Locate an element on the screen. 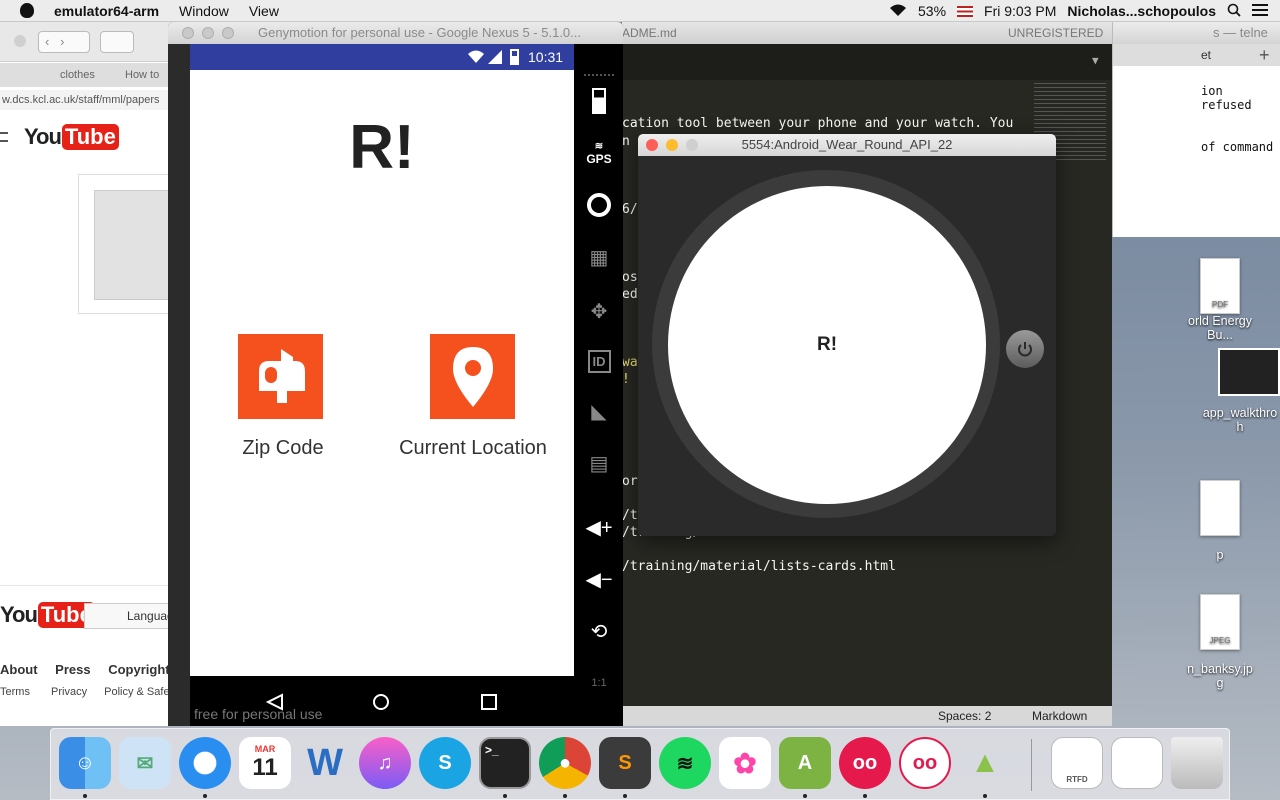 Image resolution: width=1280 pixels, height=800 pixels. safari-icon: ✦ is located at coordinates (205, 763).